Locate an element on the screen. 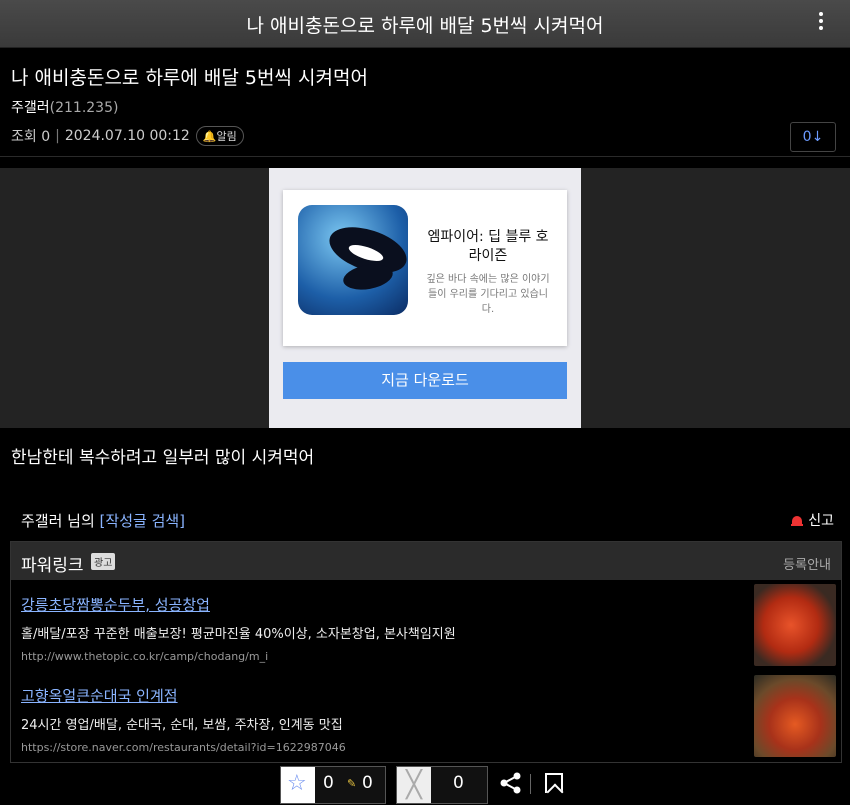 Image resolution: width=850 pixels, height=805 pixels. powerlink-headline: 강릉초당짬뽕순두부, 성공창업 is located at coordinates (426, 604).